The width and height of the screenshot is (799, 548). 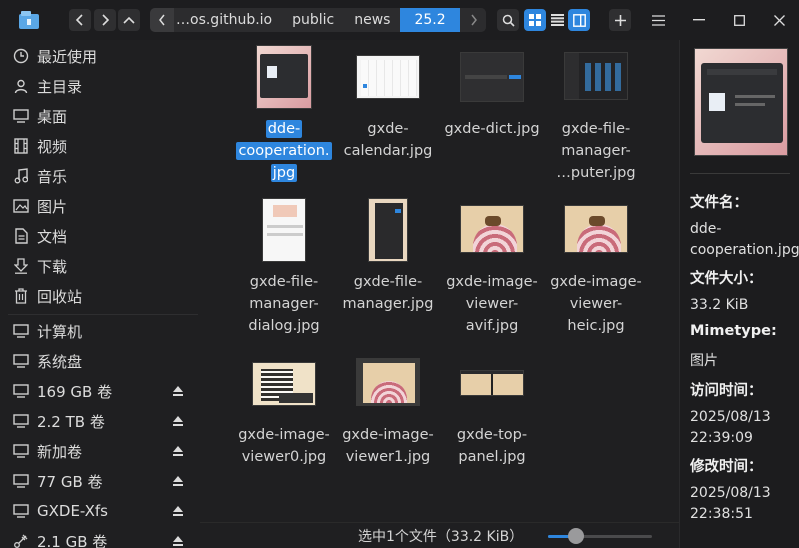 I want to click on breadcrumb: …os.github.io public news 25.2, so click(x=318, y=20).